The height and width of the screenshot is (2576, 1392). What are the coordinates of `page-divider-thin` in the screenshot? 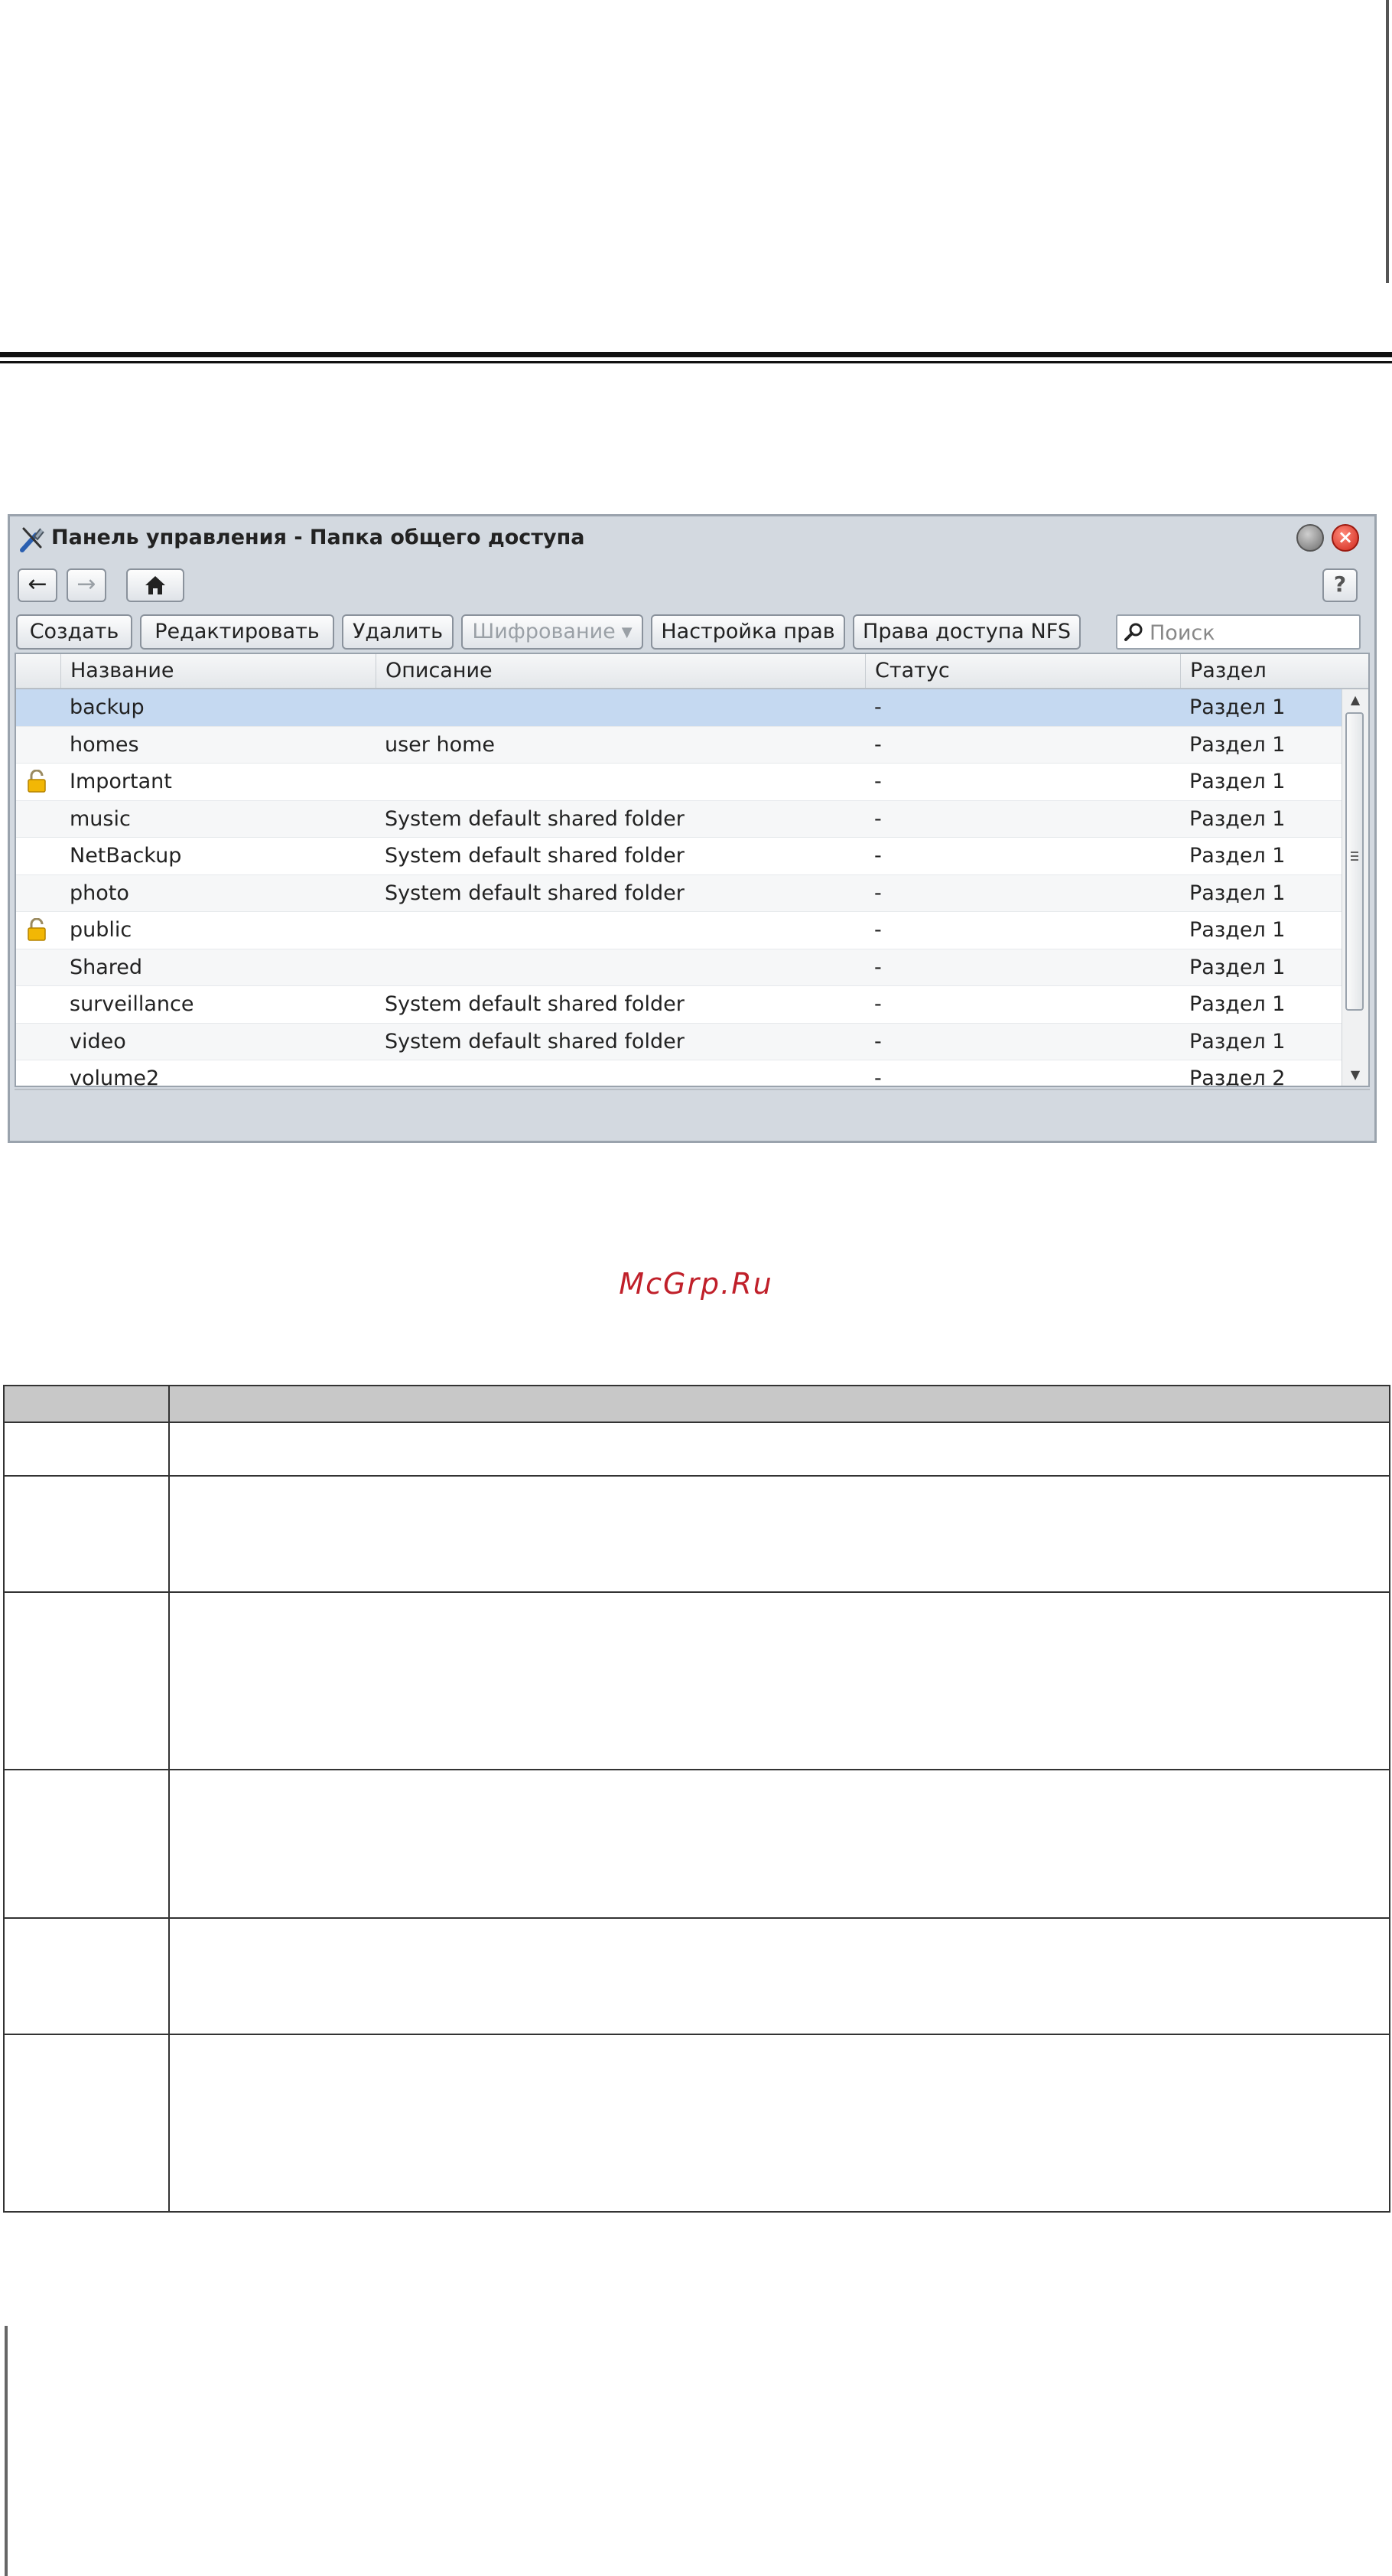 It's located at (696, 362).